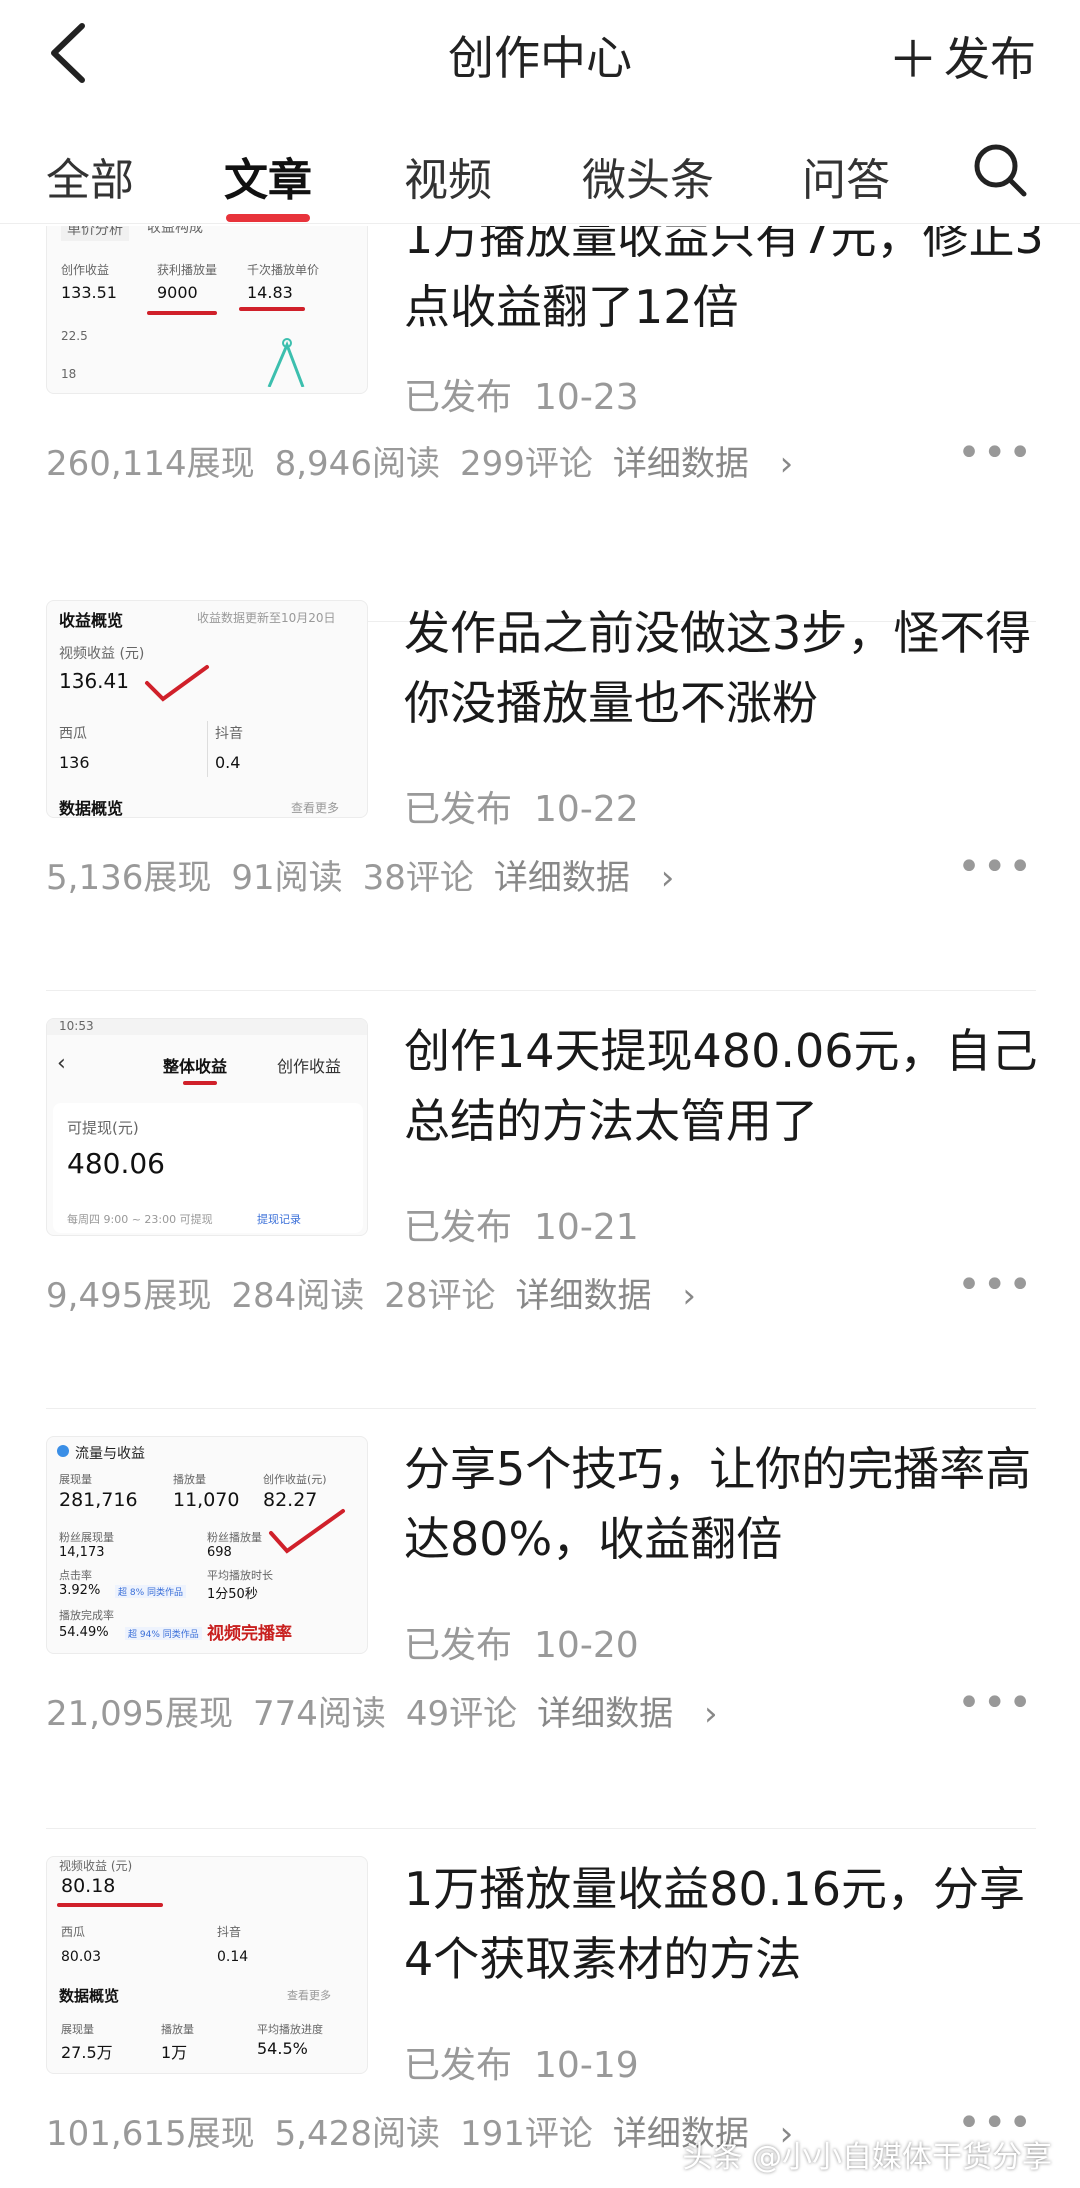 This screenshot has height=2188, width=1080. I want to click on tab-bar, so click(540, 168).